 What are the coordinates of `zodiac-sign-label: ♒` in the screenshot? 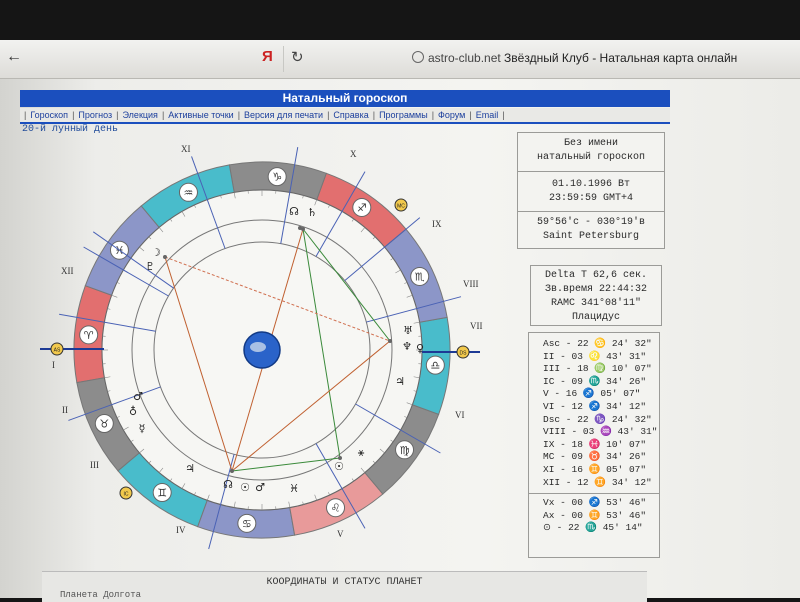 It's located at (189, 192).